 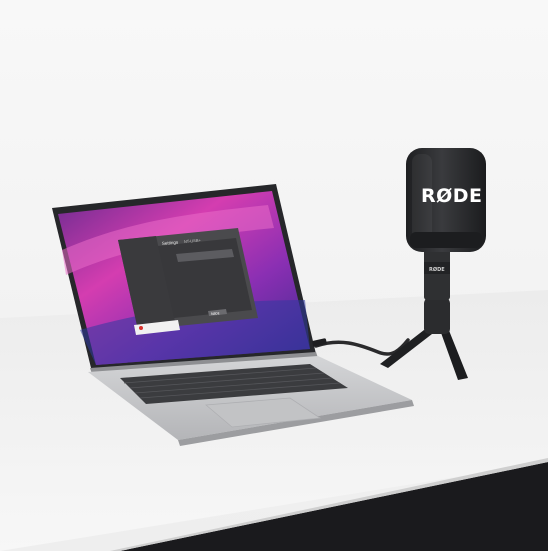 I want to click on mic-head-ring, so click(x=446, y=240).